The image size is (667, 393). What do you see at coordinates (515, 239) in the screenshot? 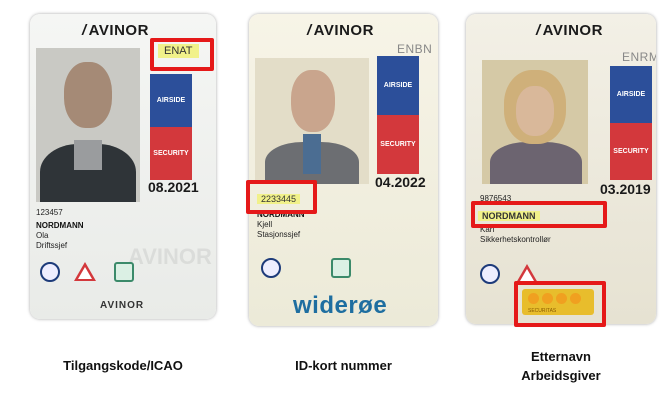
I see `role: Sikkerhetskontrollør` at bounding box center [515, 239].